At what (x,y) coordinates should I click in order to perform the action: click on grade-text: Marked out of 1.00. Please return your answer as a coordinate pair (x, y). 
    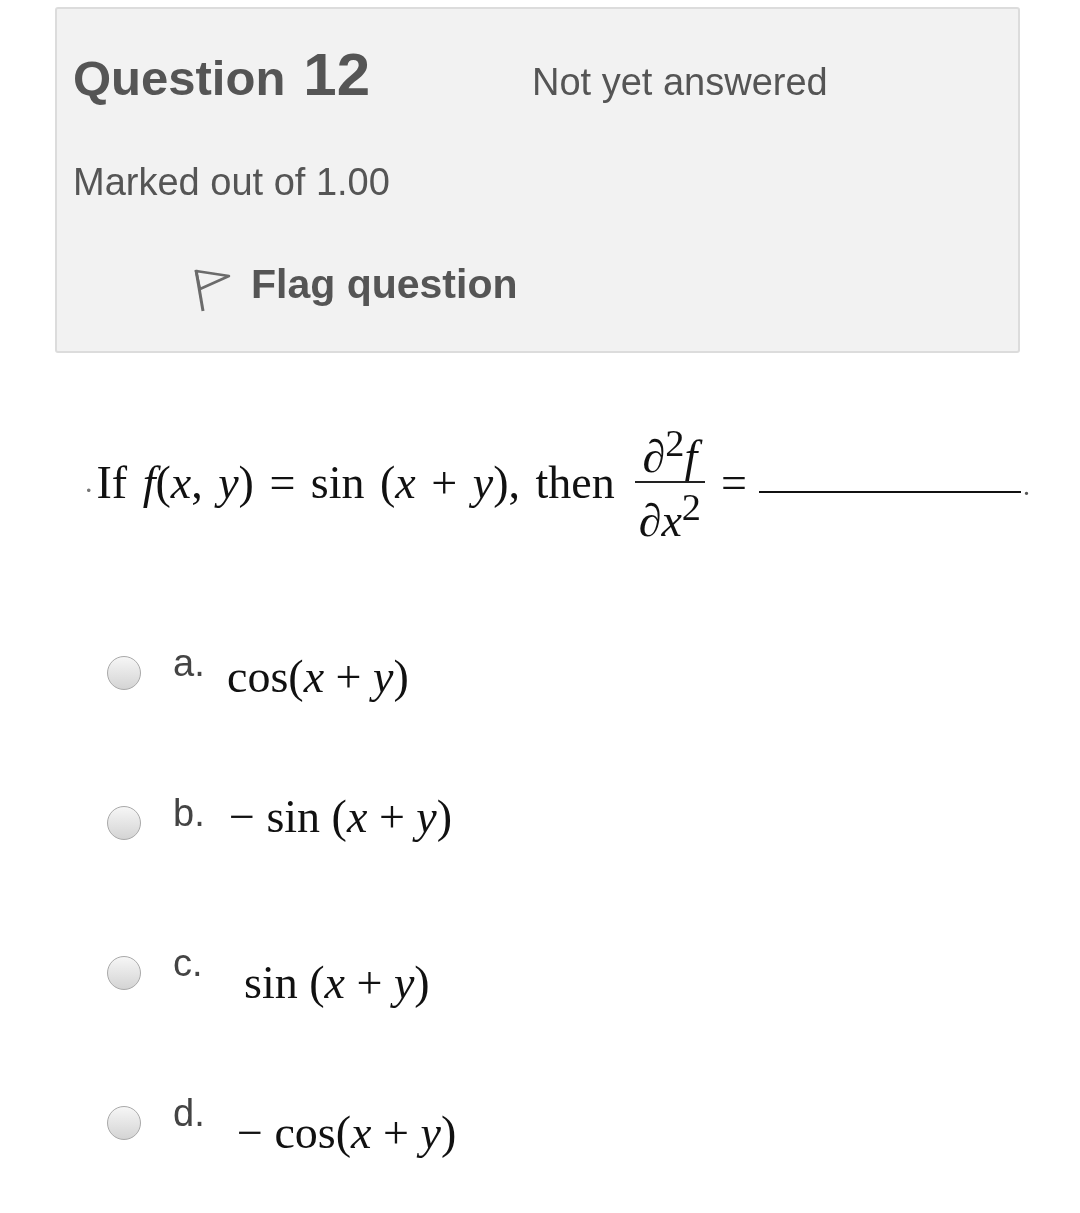
    Looking at the image, I should click on (232, 182).